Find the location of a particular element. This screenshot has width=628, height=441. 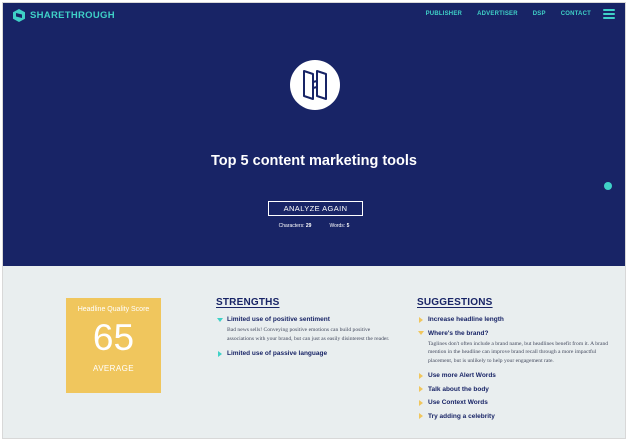

suggestion-item-alert-words: Use more Alert Words is located at coordinates (514, 375).